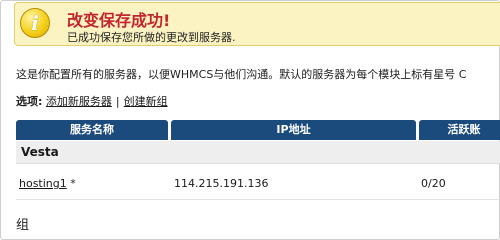 This screenshot has width=500, height=240. What do you see at coordinates (73, 183) in the screenshot?
I see `default-server-marker: *` at bounding box center [73, 183].